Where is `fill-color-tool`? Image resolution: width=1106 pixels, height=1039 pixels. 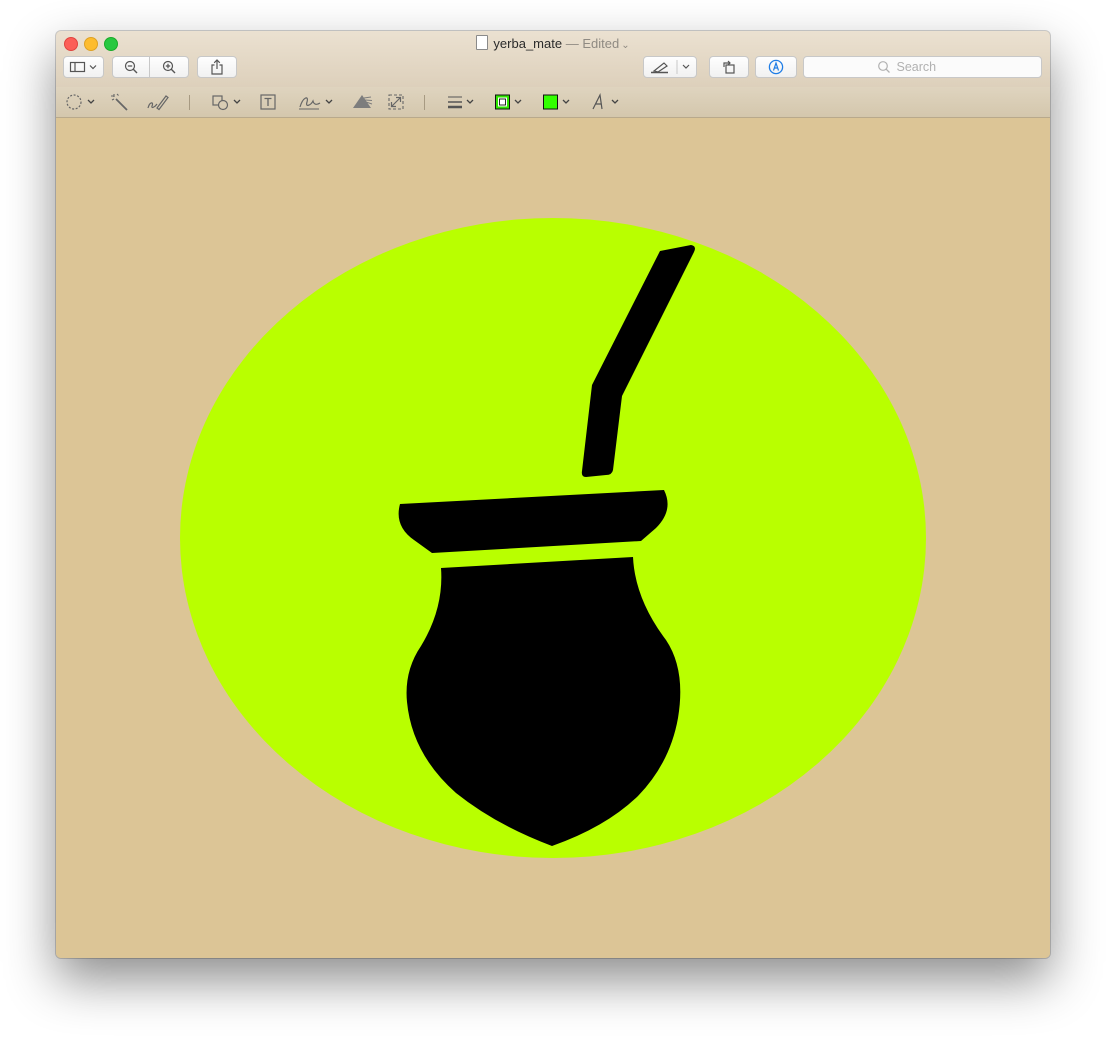 fill-color-tool is located at coordinates (559, 102).